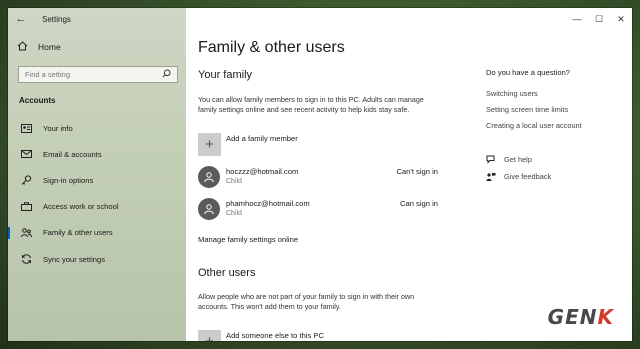 This screenshot has height=349, width=640. Describe the element at coordinates (225, 75) in the screenshot. I see `your-family-heading: Your family` at that location.